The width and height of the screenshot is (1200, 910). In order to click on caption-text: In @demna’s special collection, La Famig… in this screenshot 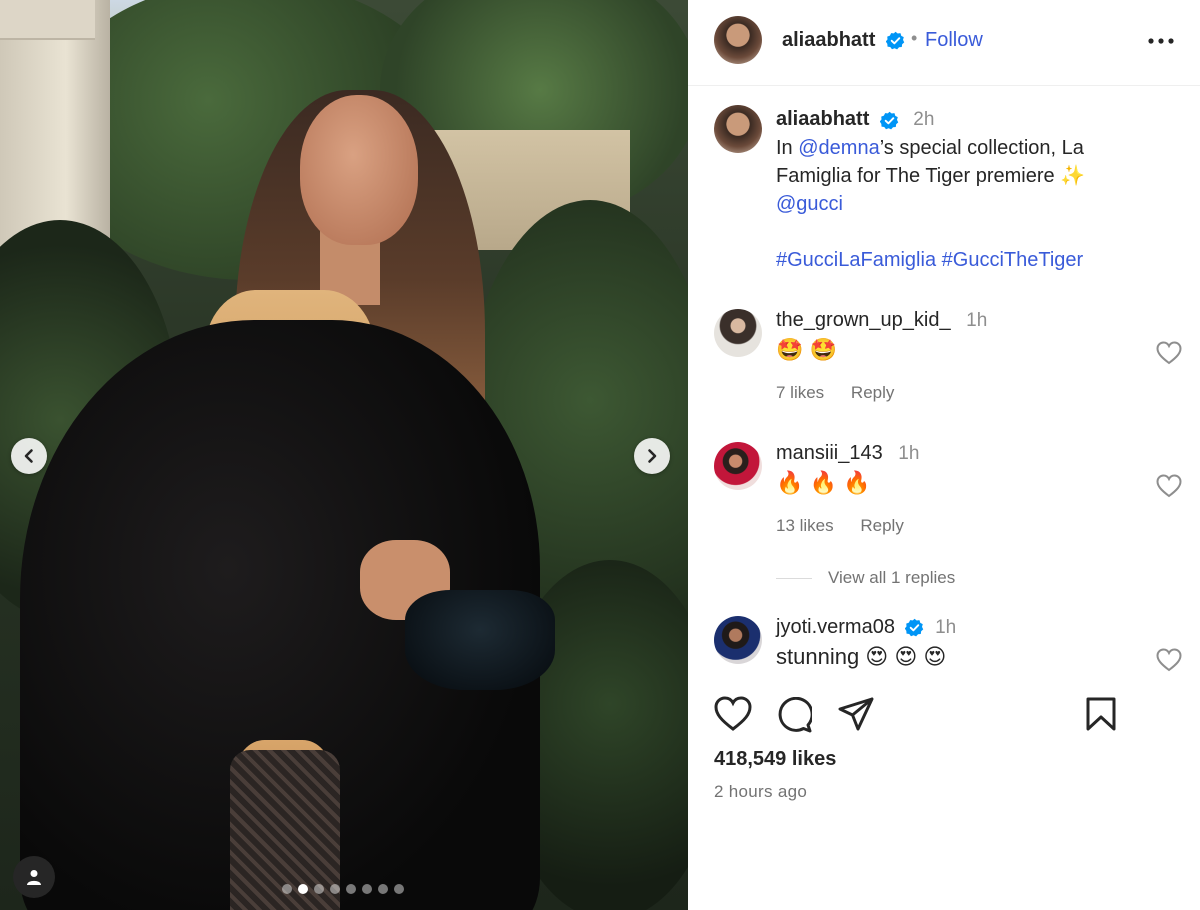, I will do `click(956, 204)`.